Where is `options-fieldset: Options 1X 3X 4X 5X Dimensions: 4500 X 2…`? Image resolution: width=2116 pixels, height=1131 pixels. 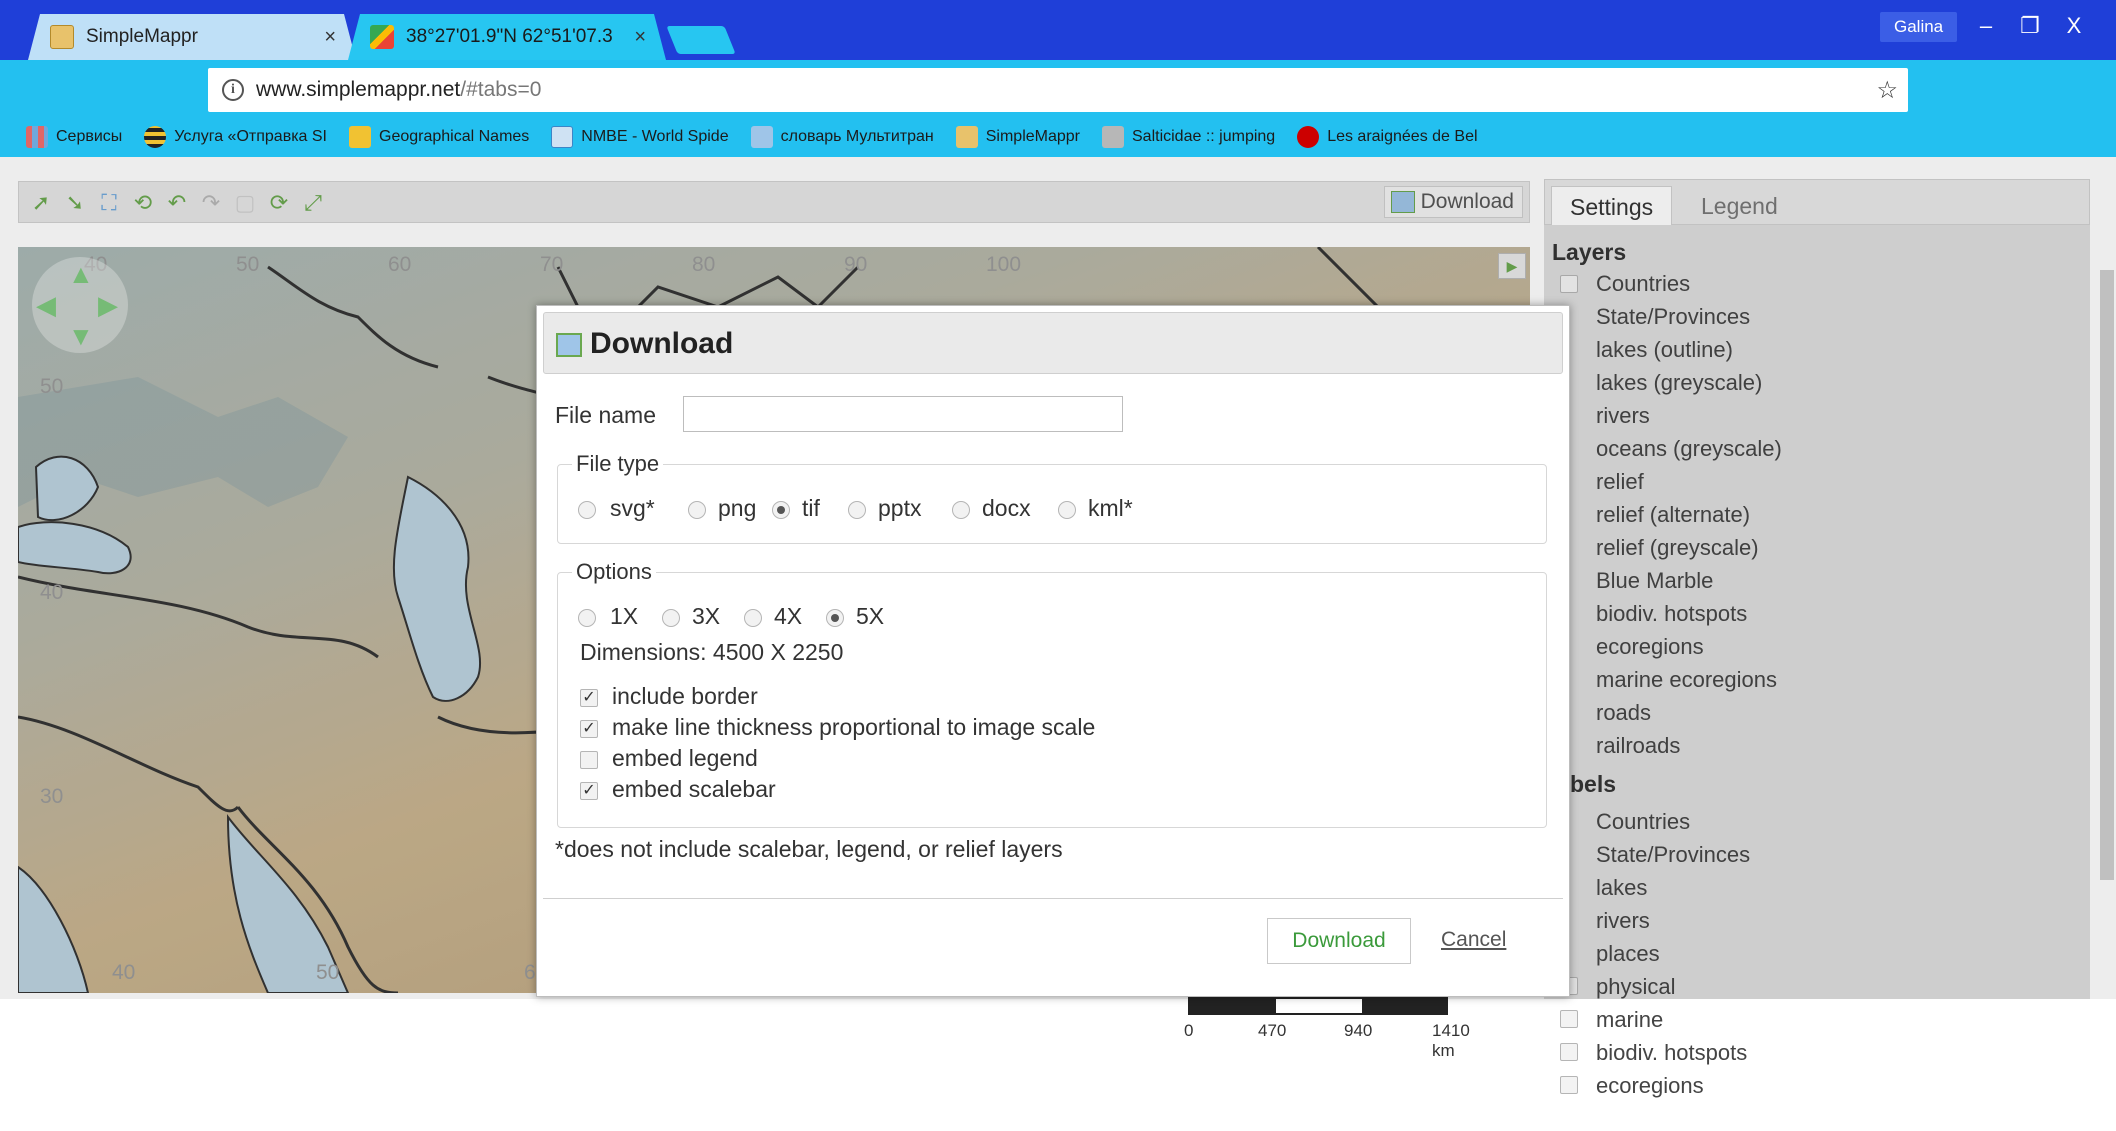 options-fieldset: Options 1X 3X 4X 5X Dimensions: 4500 X 2… is located at coordinates (1052, 693).